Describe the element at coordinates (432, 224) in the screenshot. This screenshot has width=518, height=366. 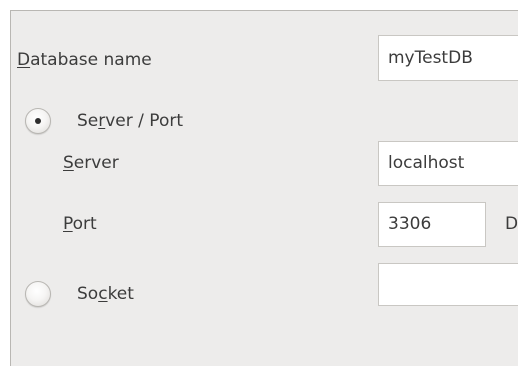
I see `port-input: 3306` at that location.